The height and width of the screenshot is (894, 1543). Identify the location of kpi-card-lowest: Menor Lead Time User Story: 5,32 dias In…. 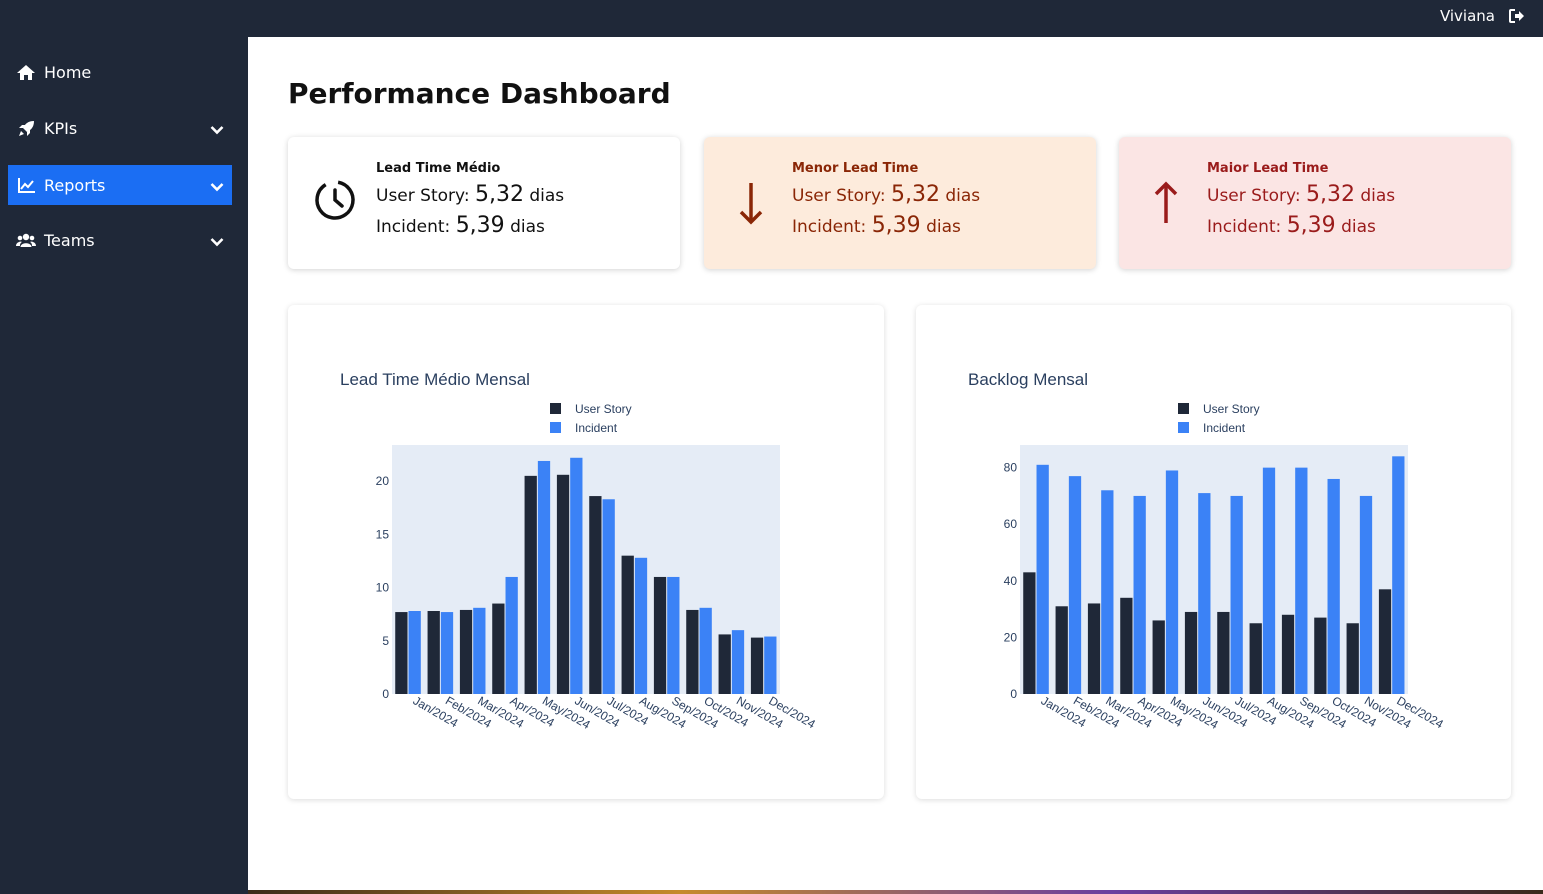
(900, 203).